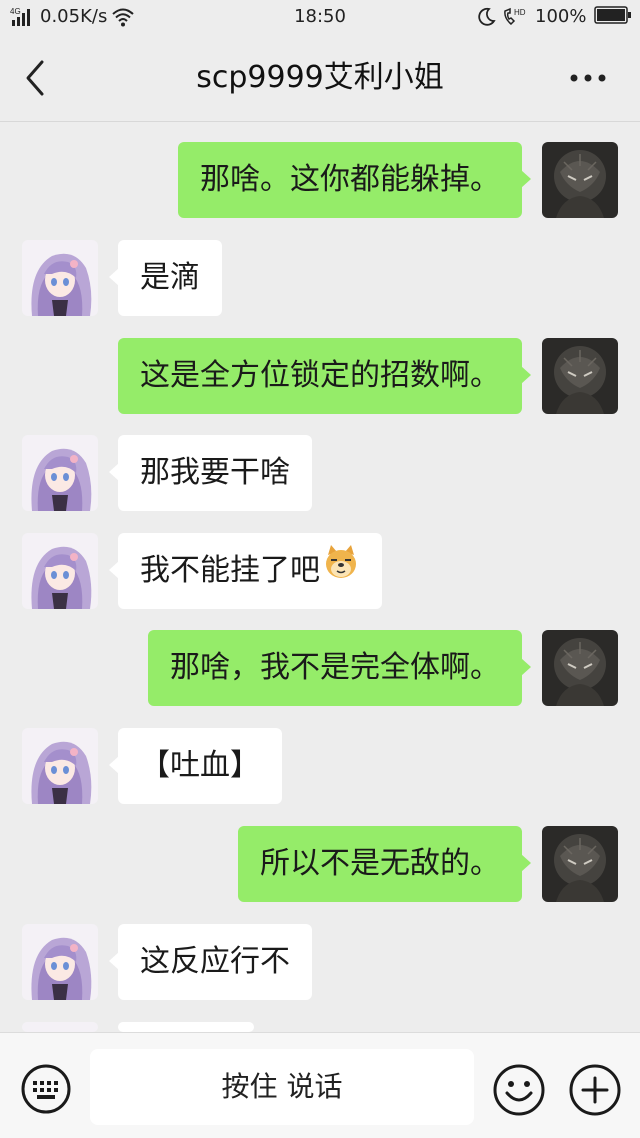 Image resolution: width=640 pixels, height=1138 pixels. Describe the element at coordinates (520, 12) in the screenshot. I see `svg-text: HD` at that location.